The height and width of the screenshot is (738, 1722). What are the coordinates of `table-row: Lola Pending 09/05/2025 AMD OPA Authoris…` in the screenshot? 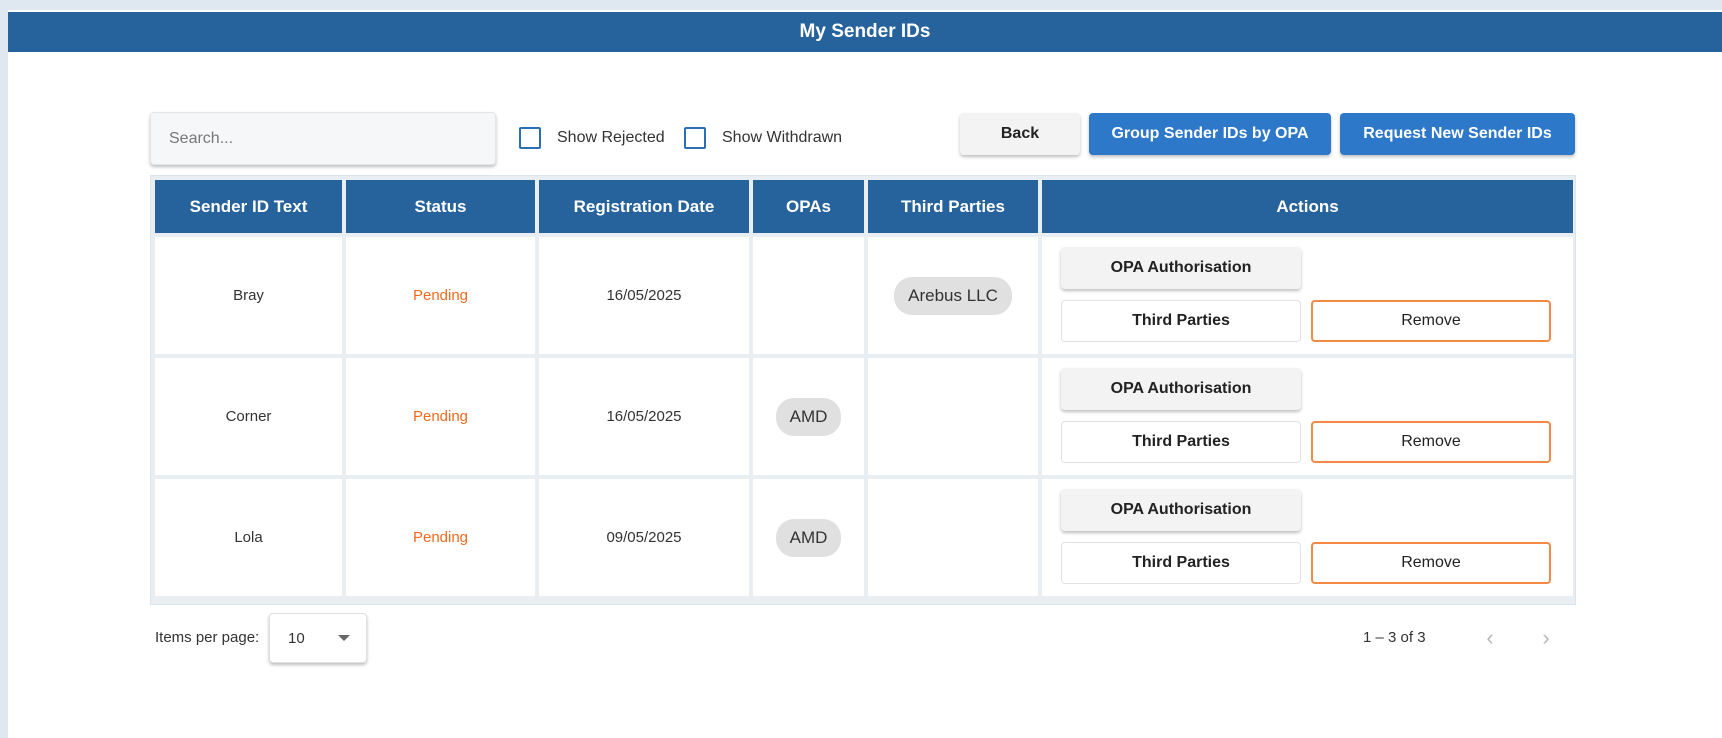 It's located at (864, 537).